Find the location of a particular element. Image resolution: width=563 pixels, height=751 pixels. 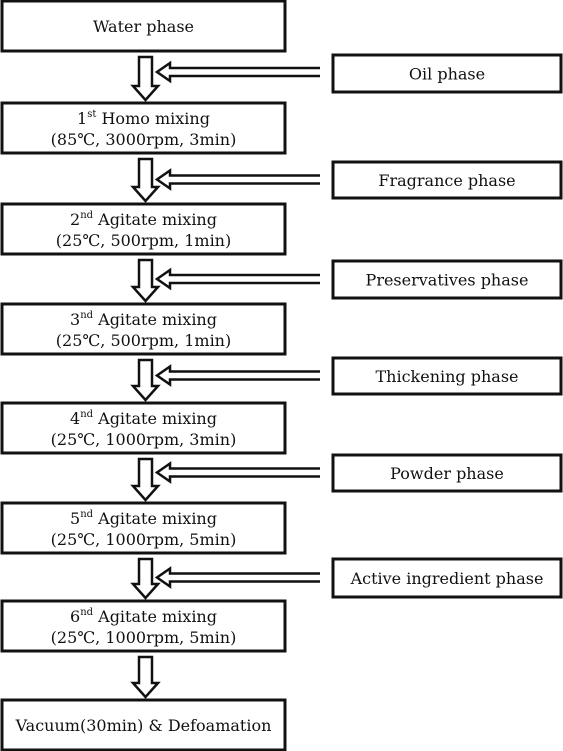

process-step-box: Vacuum(30min) & Defoamation is located at coordinates (143, 724).